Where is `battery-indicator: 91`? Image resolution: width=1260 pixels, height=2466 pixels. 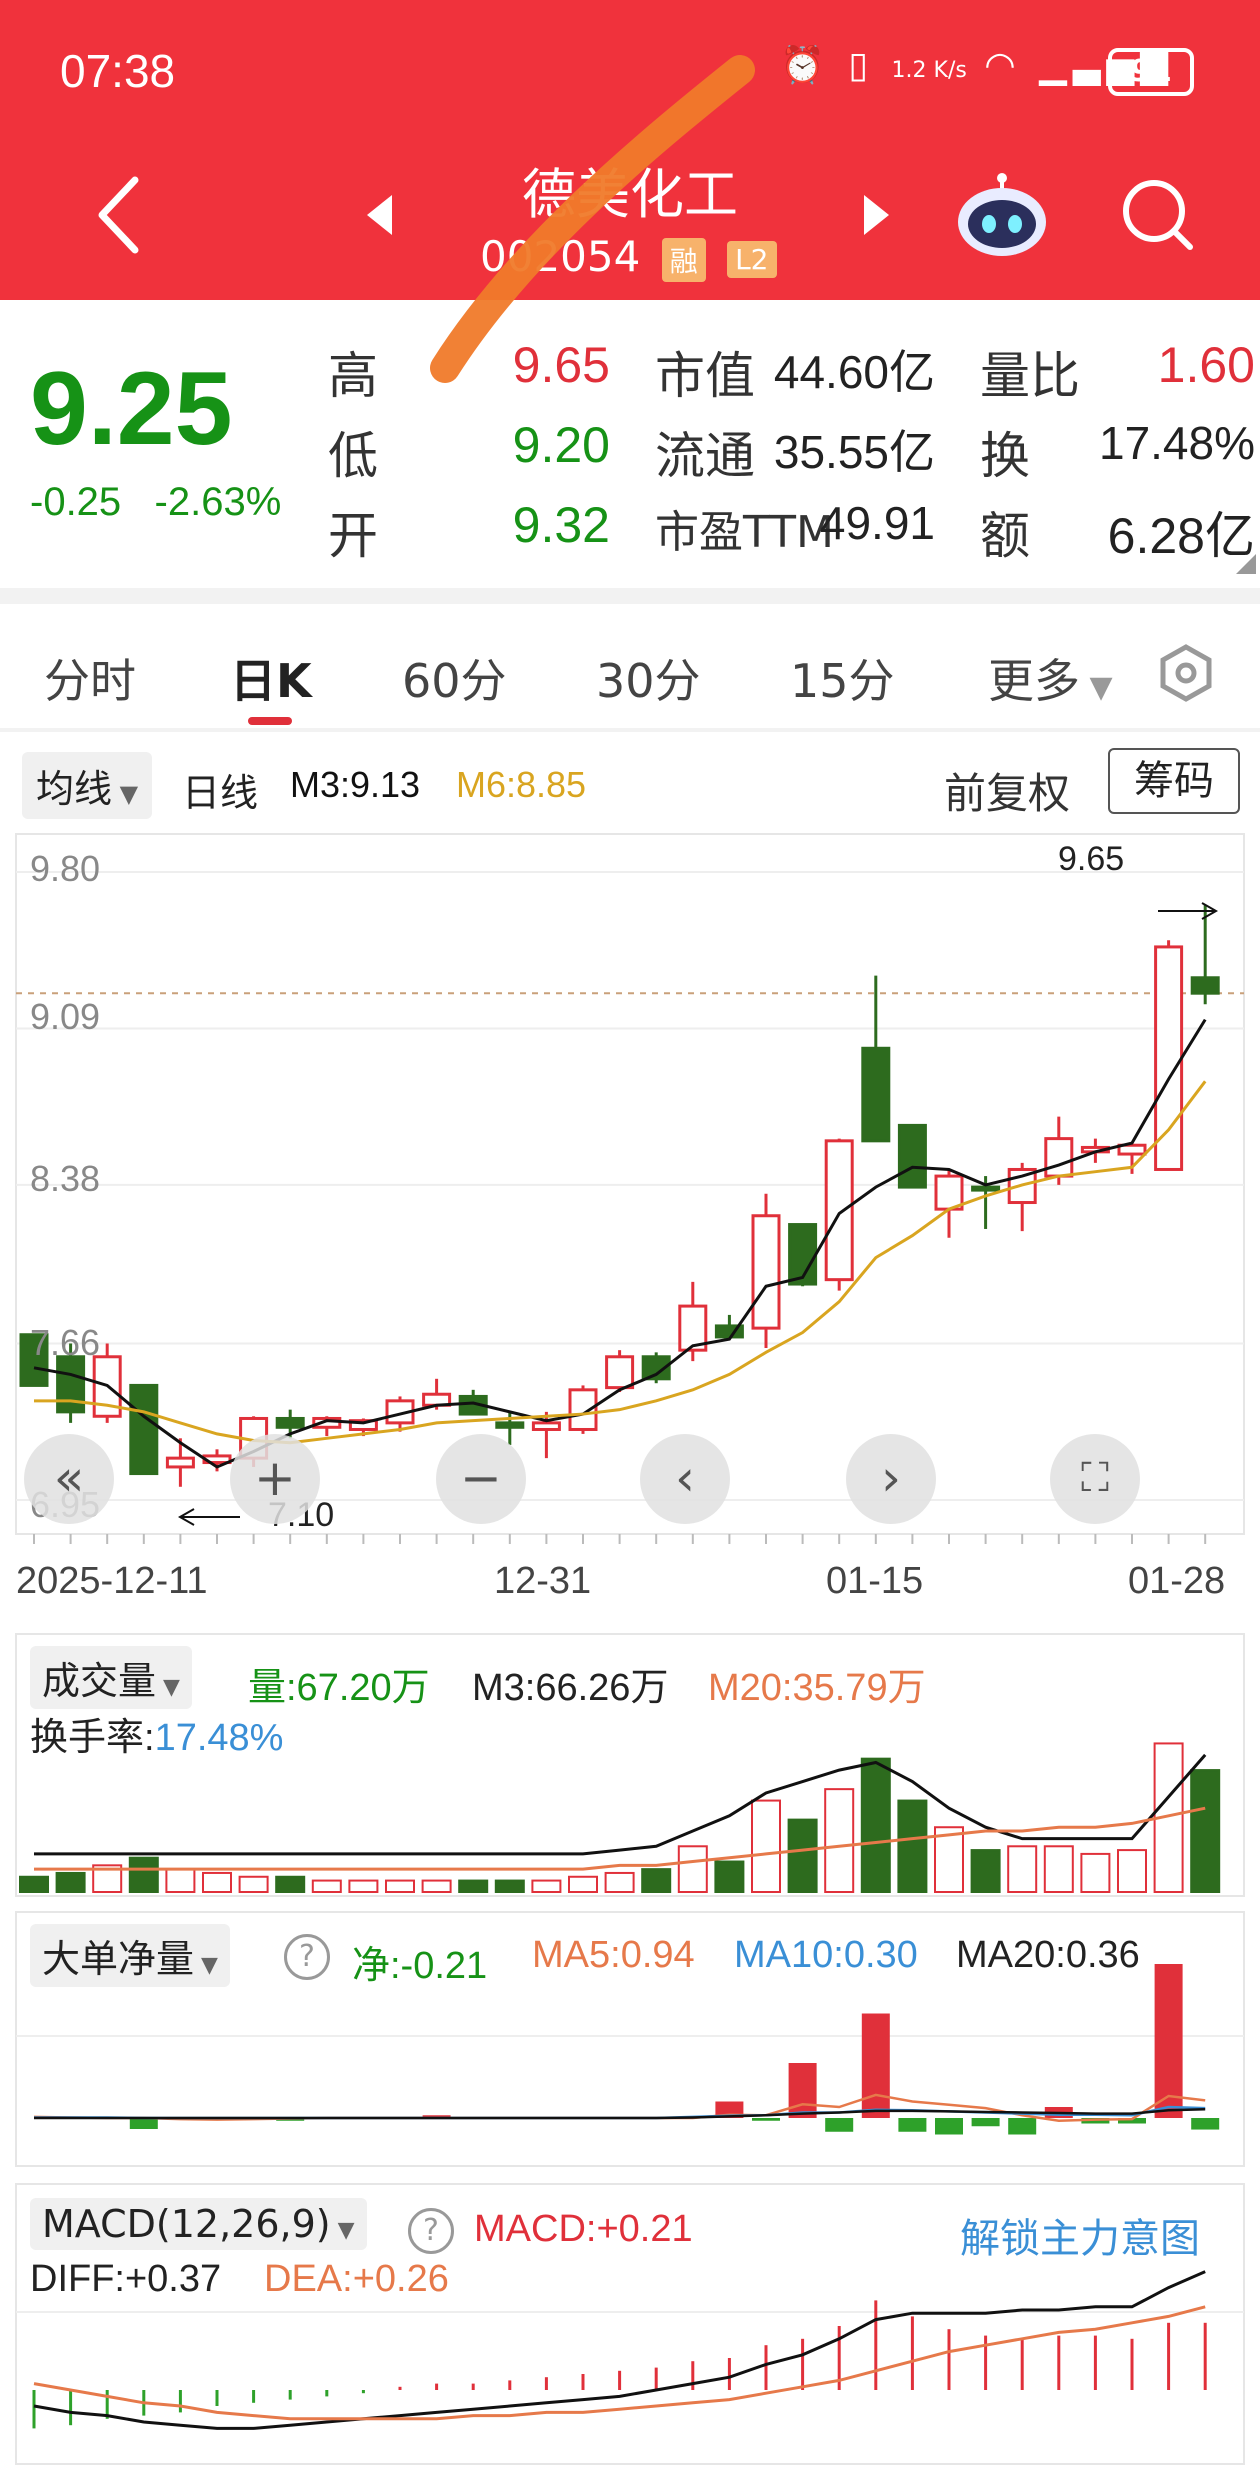
battery-indicator: 91 is located at coordinates (1151, 72).